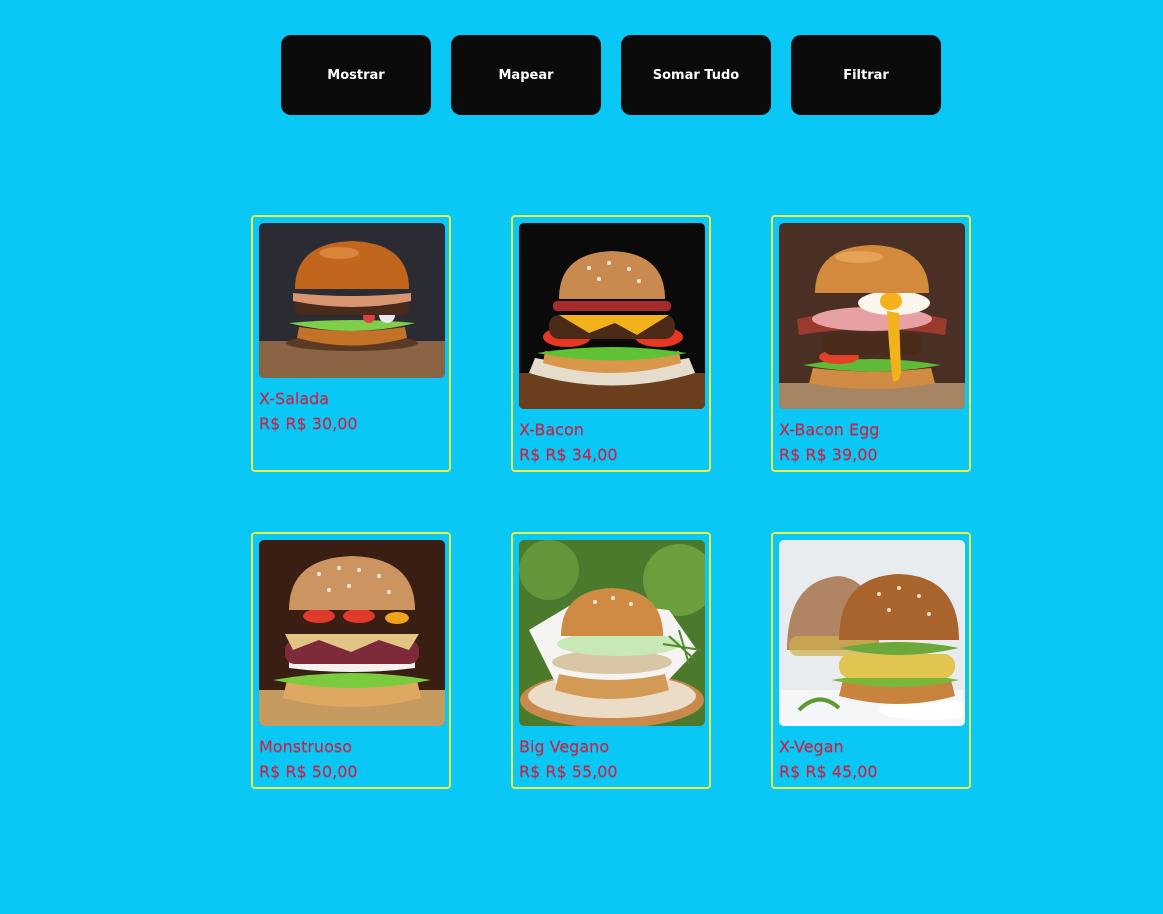  What do you see at coordinates (829, 429) in the screenshot?
I see `product-name: X-Bacon Egg` at bounding box center [829, 429].